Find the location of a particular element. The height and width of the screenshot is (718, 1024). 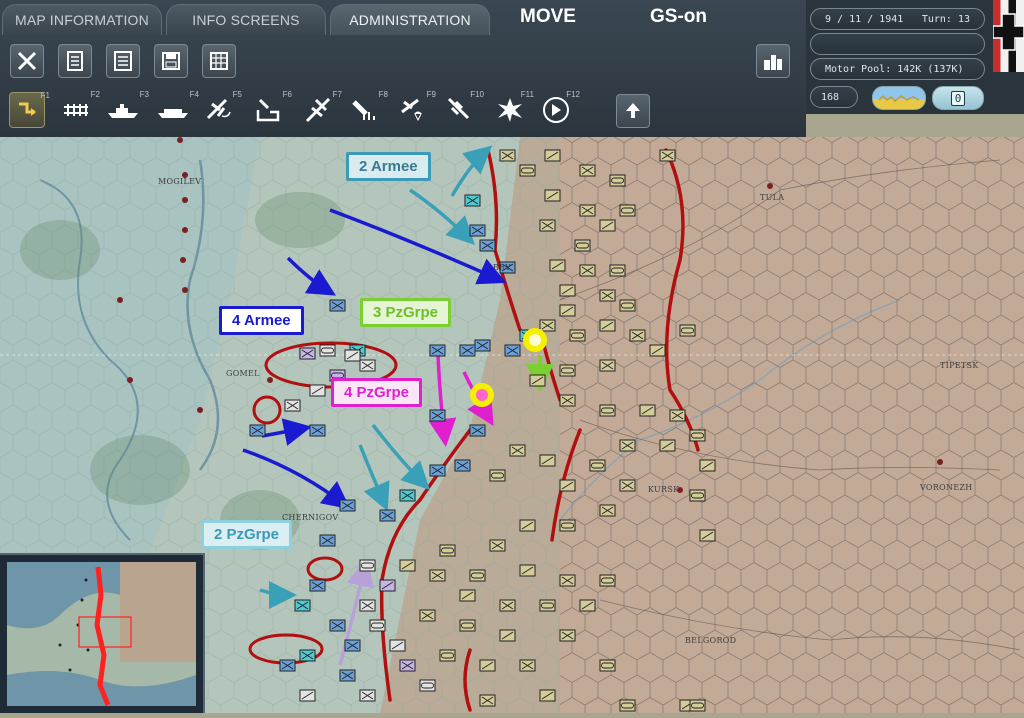

f4-transport-ship-button: F4 is located at coordinates (176, 109).